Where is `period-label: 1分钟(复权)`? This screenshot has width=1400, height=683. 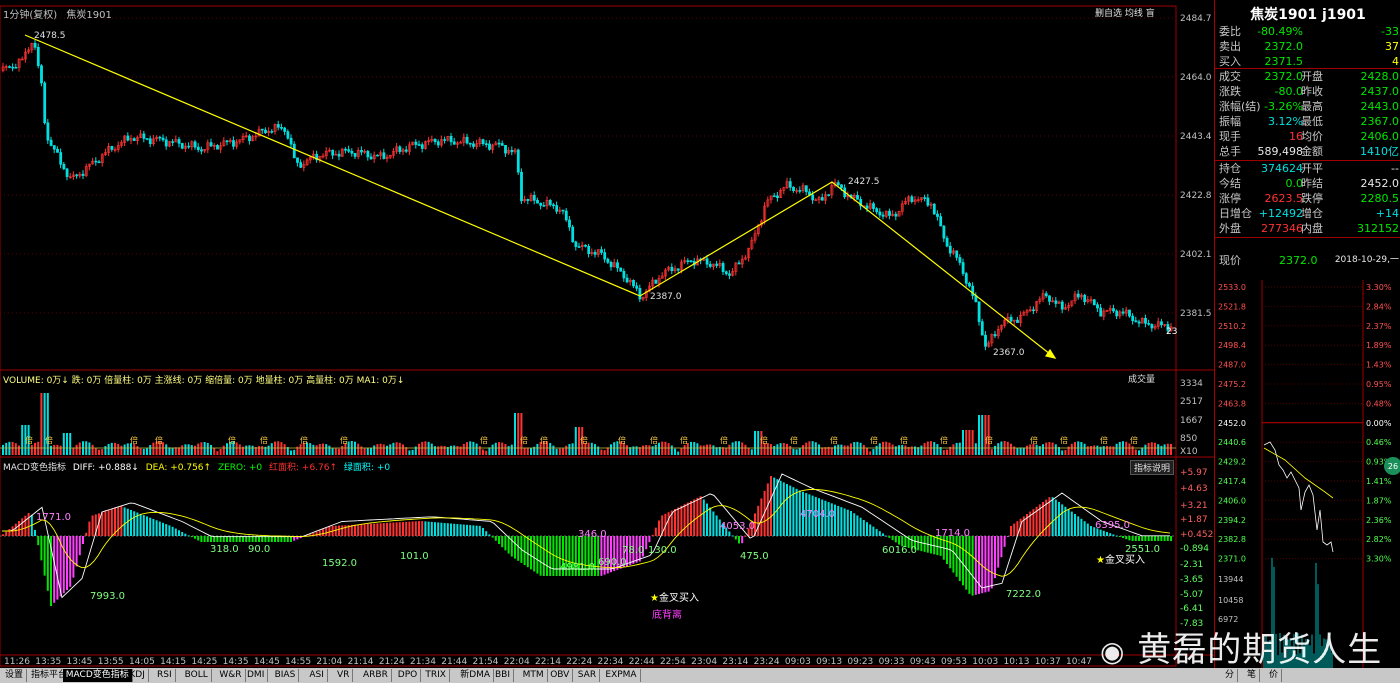 period-label: 1分钟(复权) is located at coordinates (30, 15).